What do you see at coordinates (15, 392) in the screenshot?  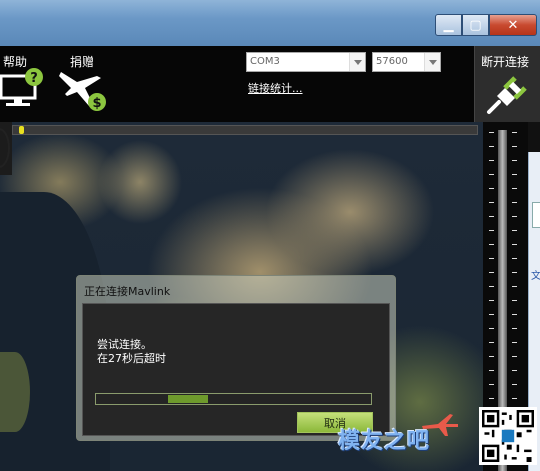 I see `map-land-region` at bounding box center [15, 392].